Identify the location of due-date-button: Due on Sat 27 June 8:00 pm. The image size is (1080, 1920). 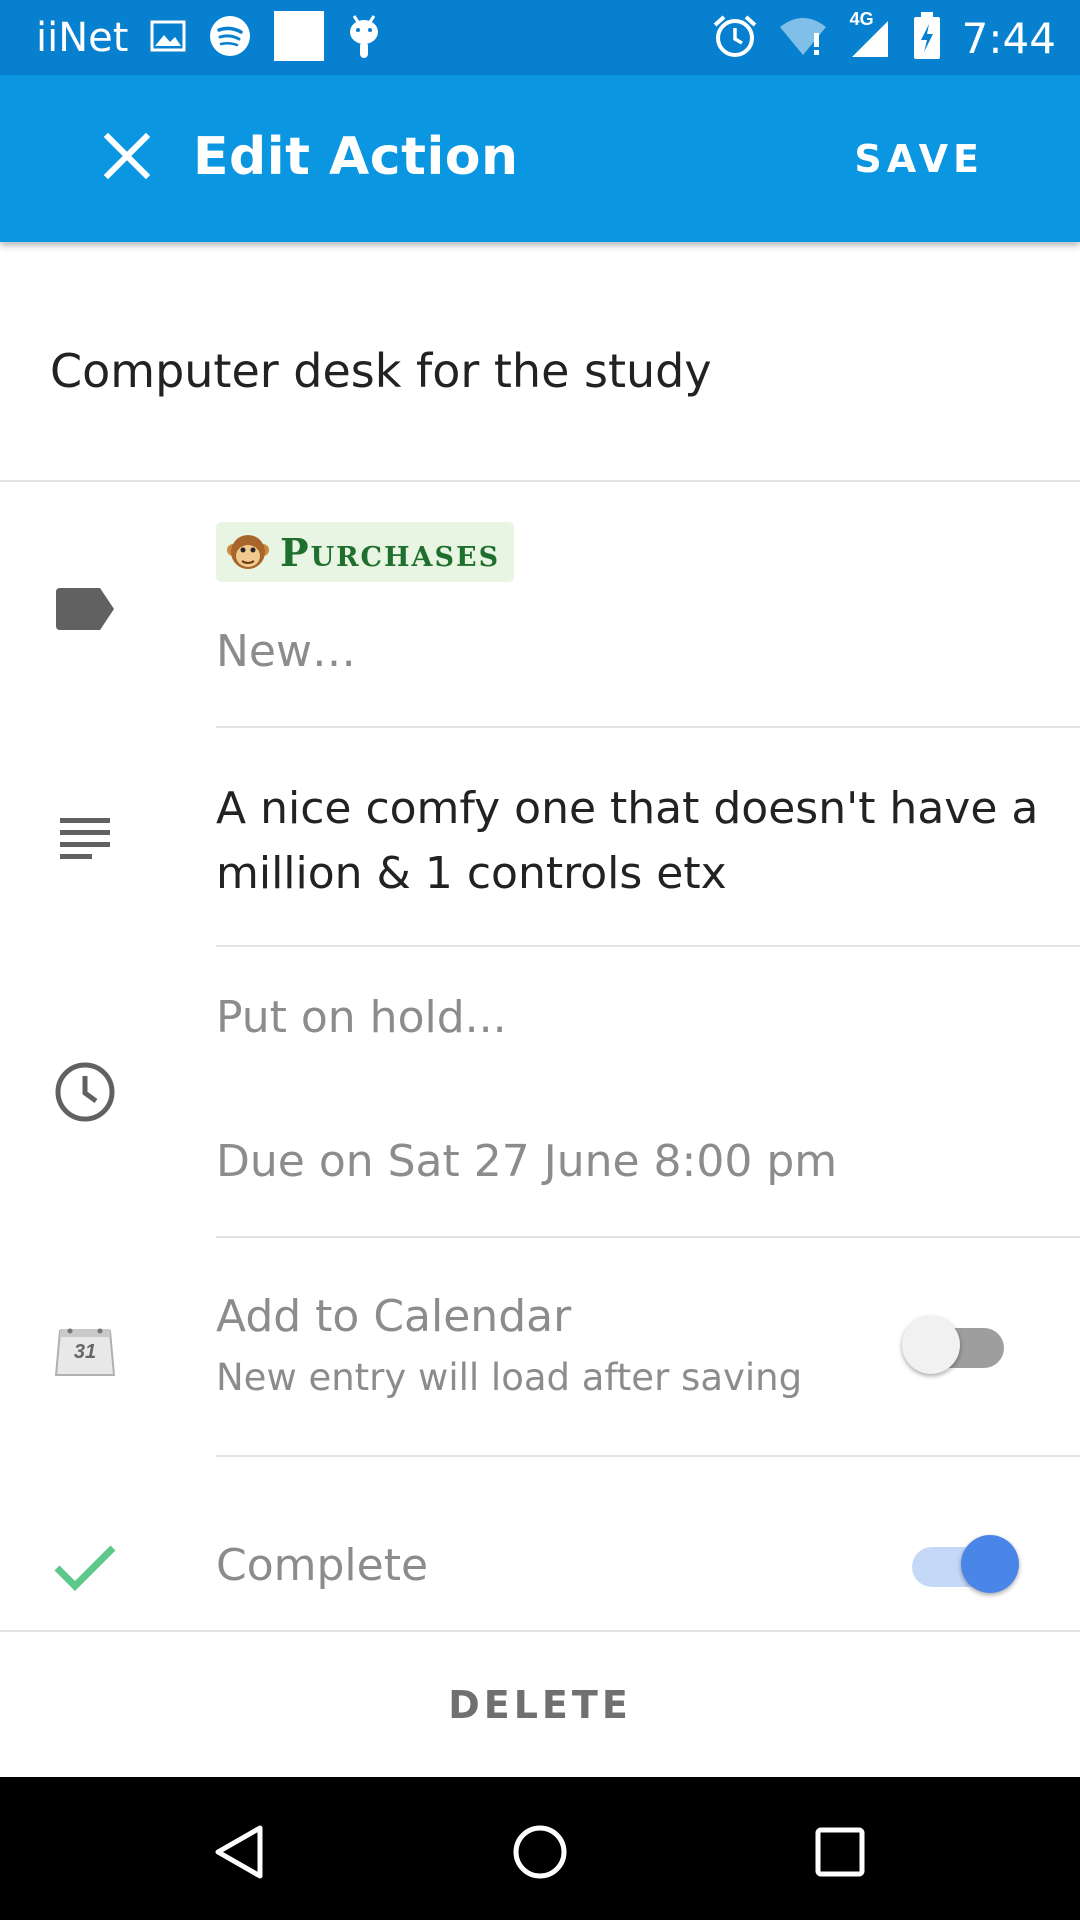
(526, 1161).